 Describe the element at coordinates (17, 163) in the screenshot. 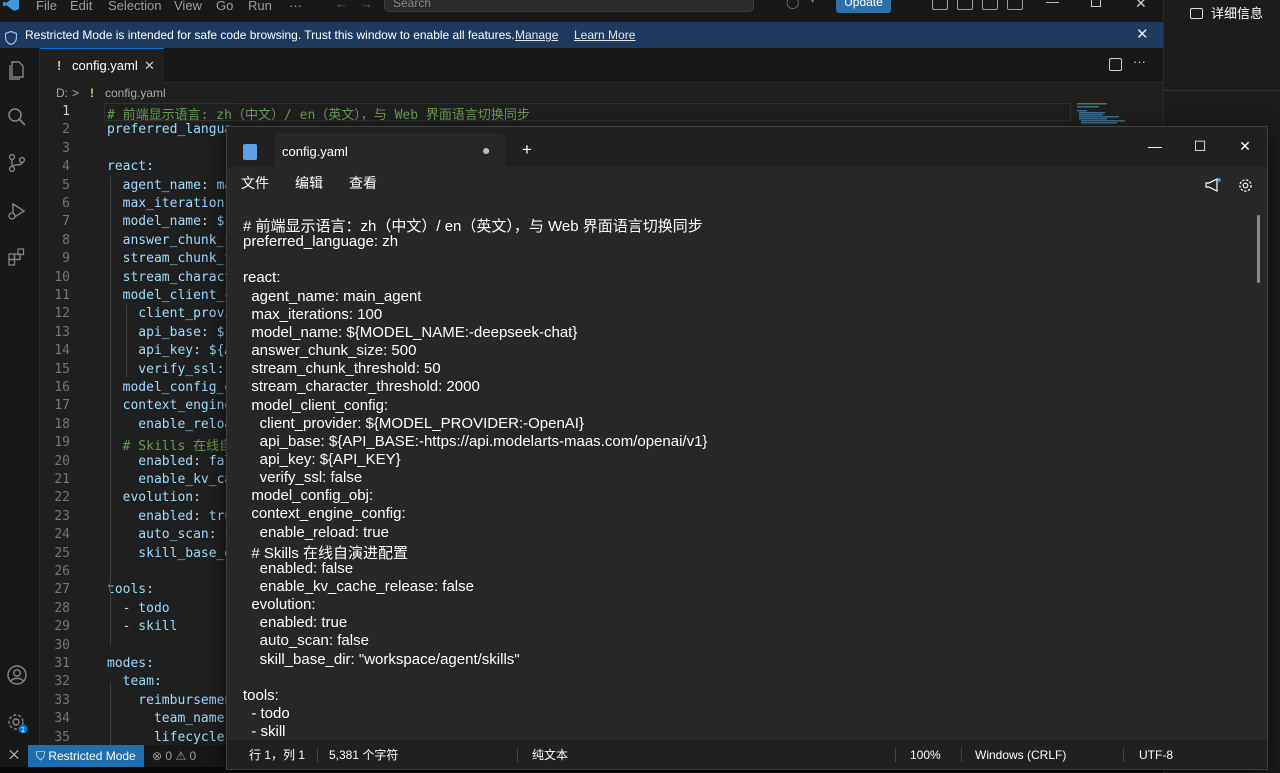

I see `source-control-icon` at that location.